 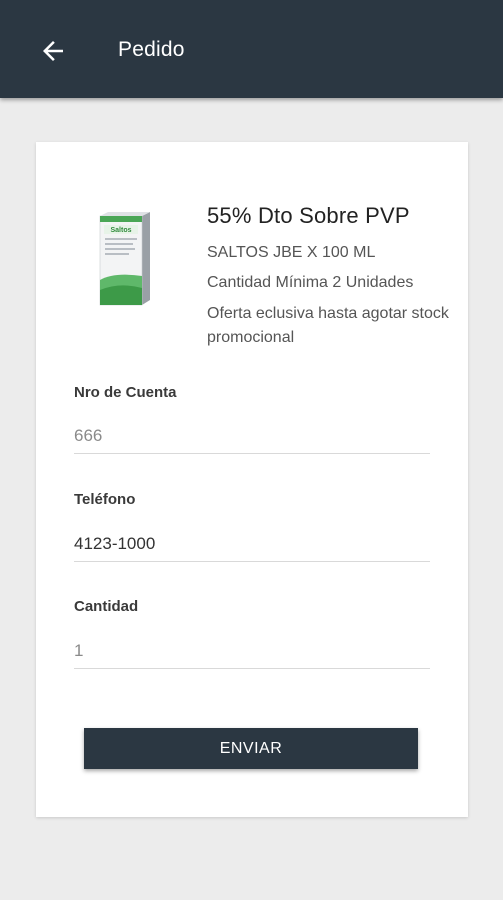 What do you see at coordinates (310, 282) in the screenshot?
I see `min-quantity: Cantidad Mínima 2 Unidades` at bounding box center [310, 282].